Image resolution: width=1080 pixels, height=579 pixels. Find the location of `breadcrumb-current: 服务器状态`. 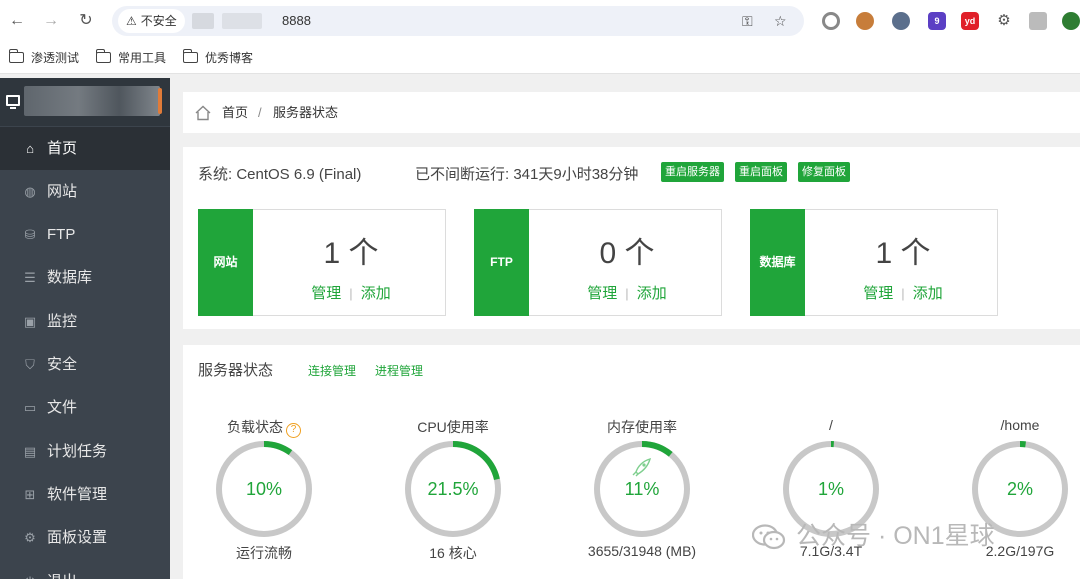

breadcrumb-current: 服务器状态 is located at coordinates (306, 112).